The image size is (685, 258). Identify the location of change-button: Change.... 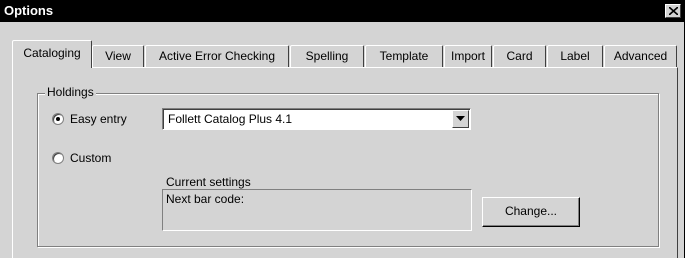
(531, 212).